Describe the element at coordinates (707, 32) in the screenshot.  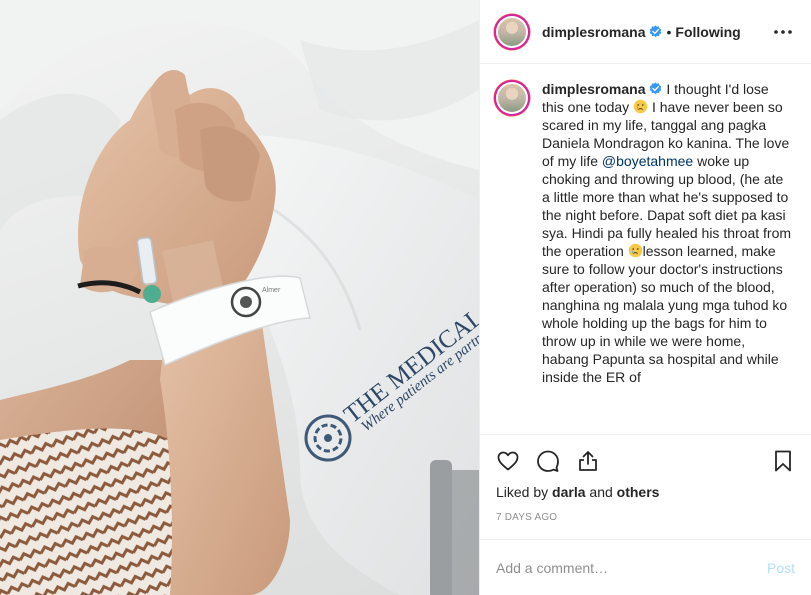
I see `following-button: Following` at that location.